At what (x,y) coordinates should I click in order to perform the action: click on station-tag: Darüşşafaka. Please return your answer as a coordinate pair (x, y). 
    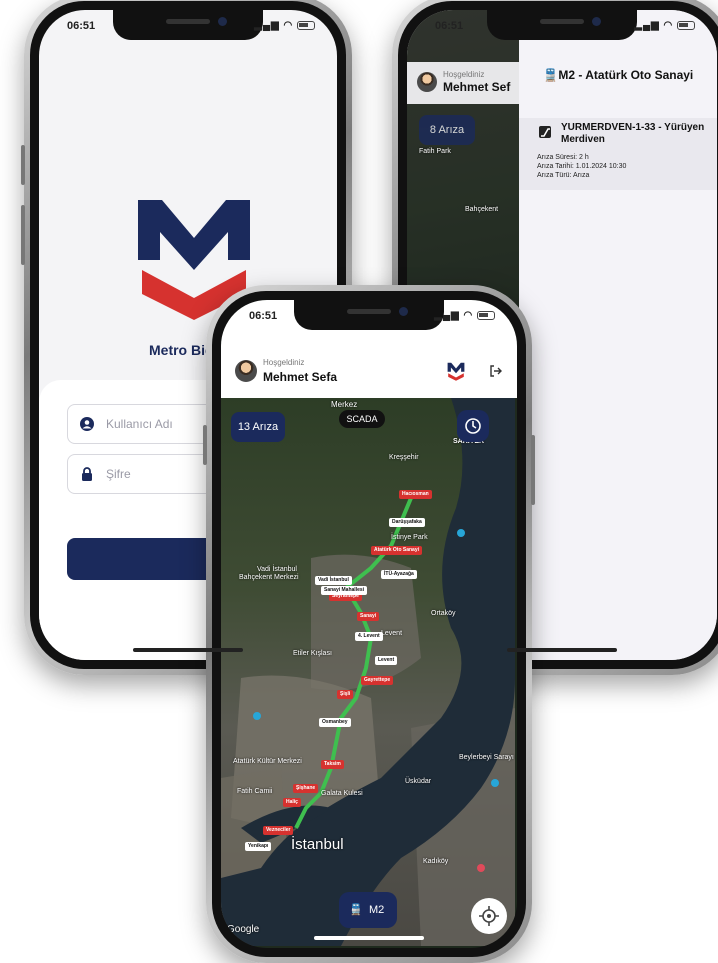
    Looking at the image, I should click on (407, 522).